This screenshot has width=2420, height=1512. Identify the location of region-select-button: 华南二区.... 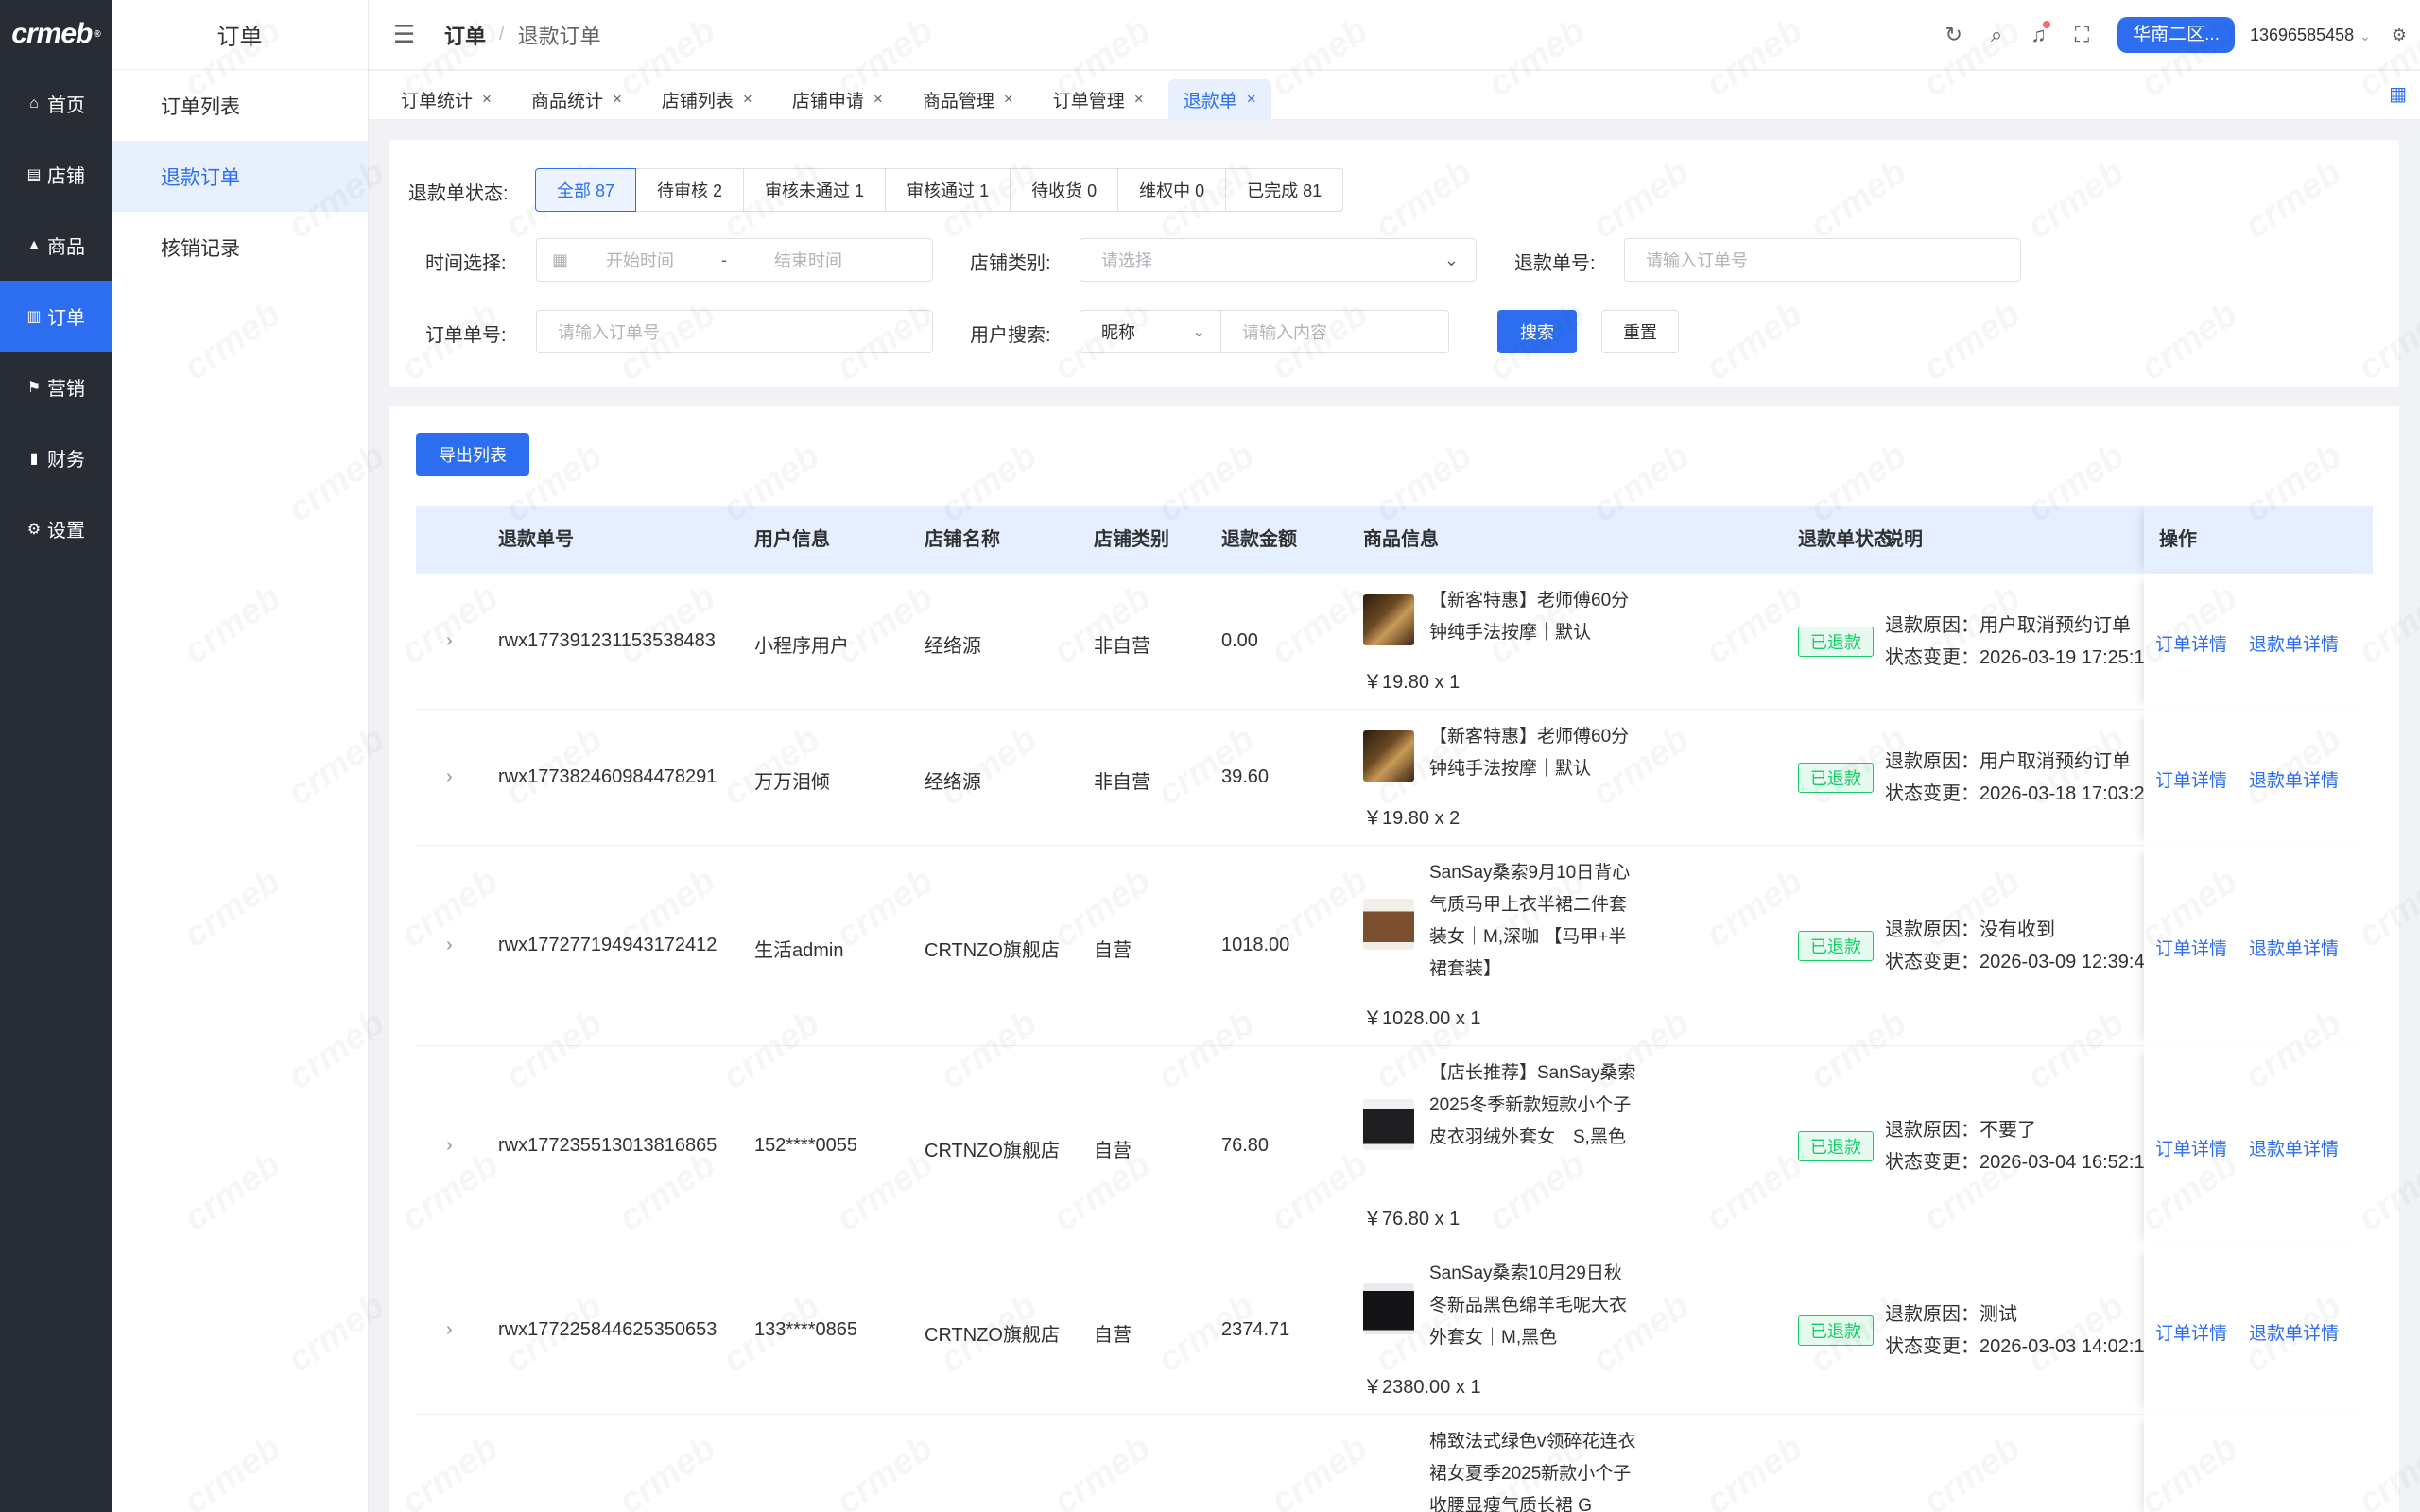
(2176, 35).